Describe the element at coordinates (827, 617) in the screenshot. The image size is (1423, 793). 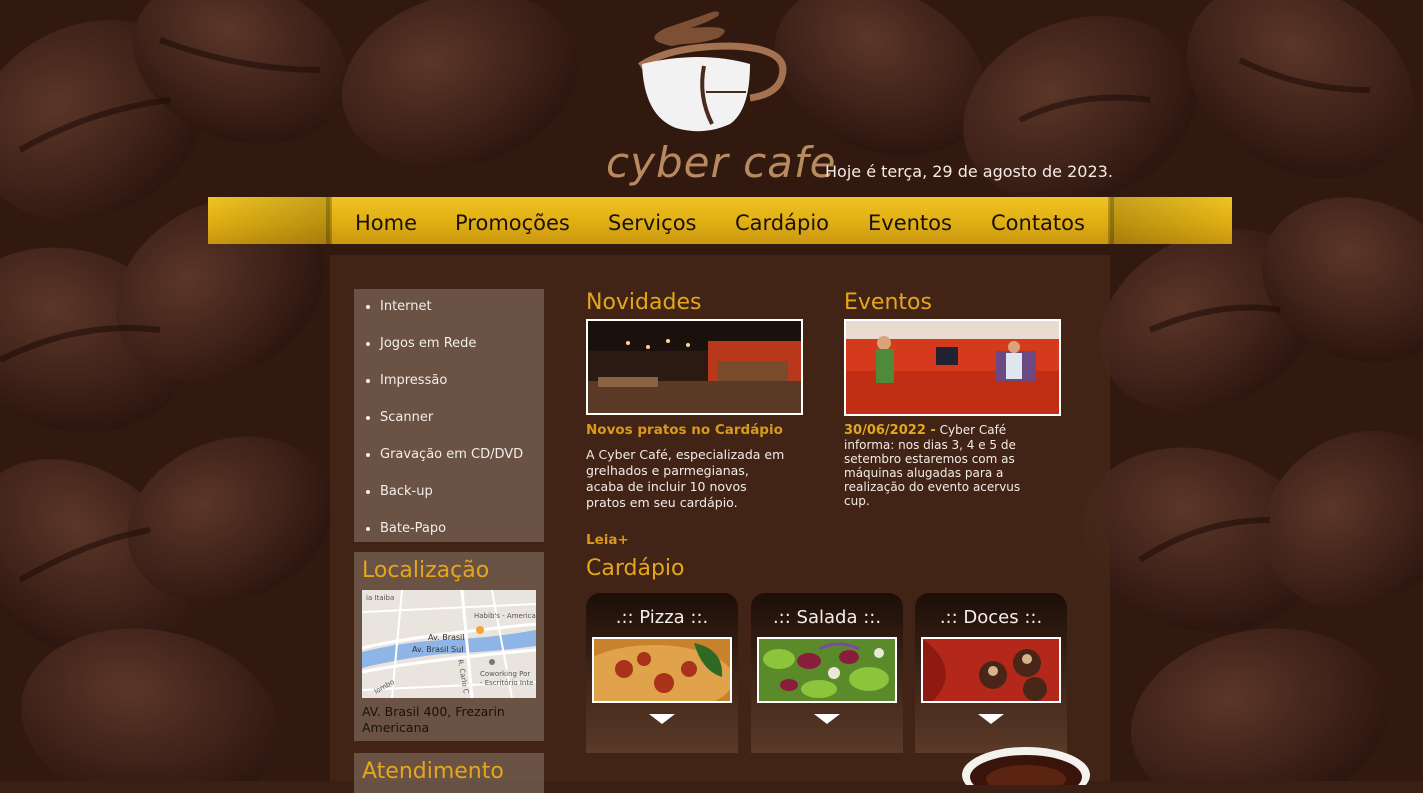
I see `menu-card-label: .:: Salada ::.` at that location.